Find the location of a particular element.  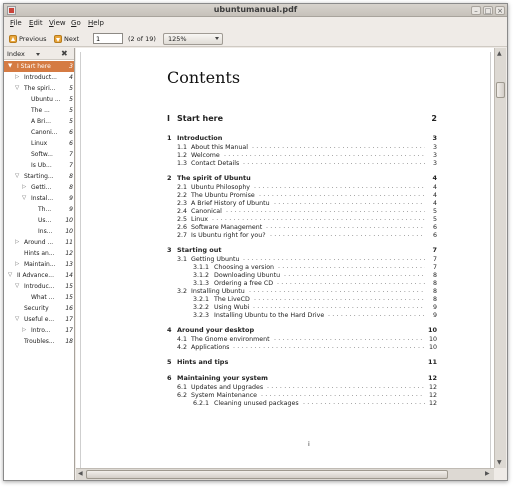

scroll-left-icon: ◀ is located at coordinates (80, 473).